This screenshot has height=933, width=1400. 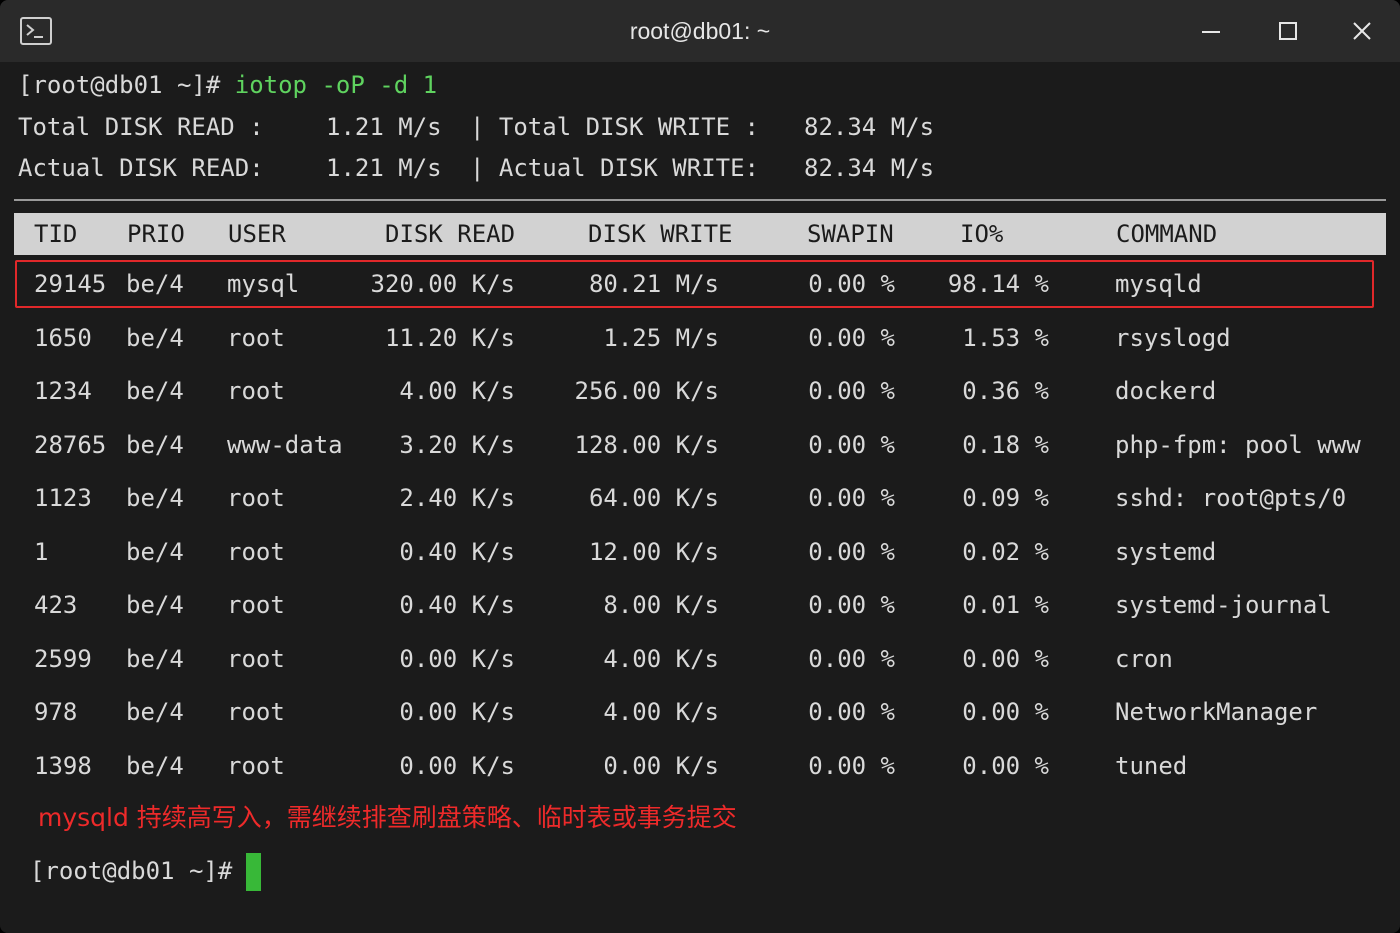 I want to click on cell-command: tuned, so click(x=1151, y=765).